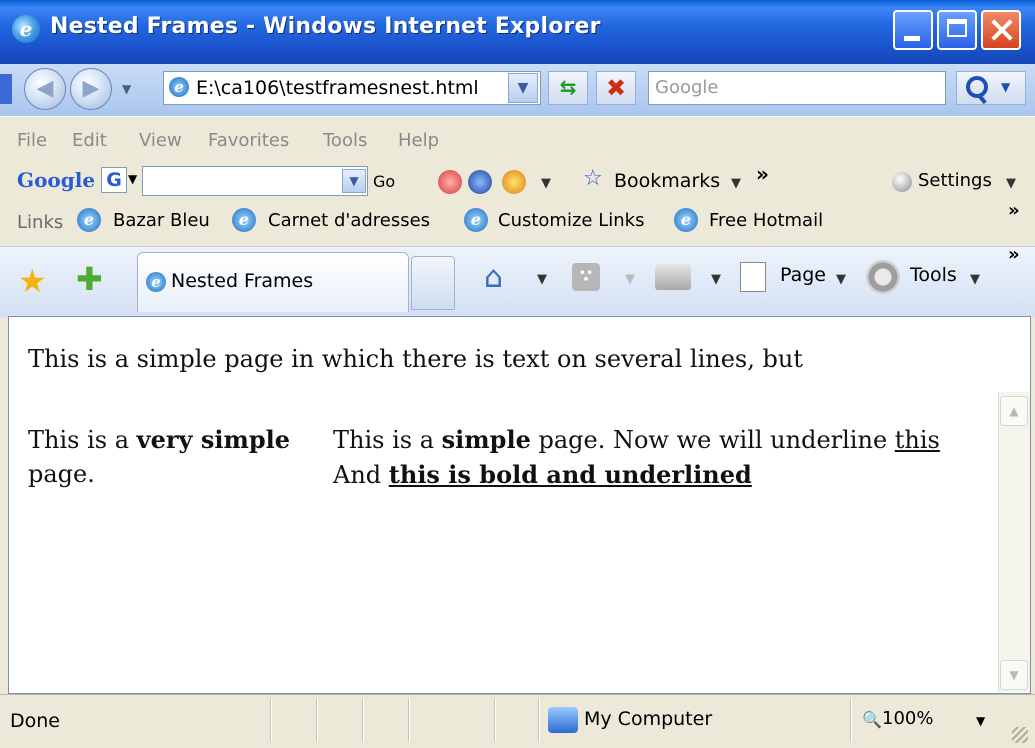  What do you see at coordinates (753, 277) in the screenshot?
I see `page-icon` at bounding box center [753, 277].